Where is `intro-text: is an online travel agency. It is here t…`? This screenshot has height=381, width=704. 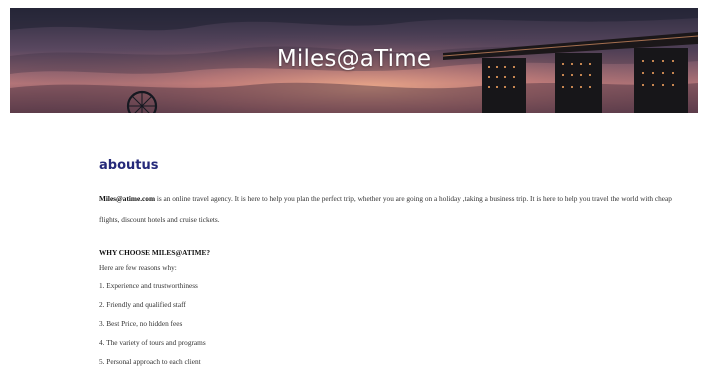 intro-text: is an online travel agency. It is here t… is located at coordinates (385, 209).